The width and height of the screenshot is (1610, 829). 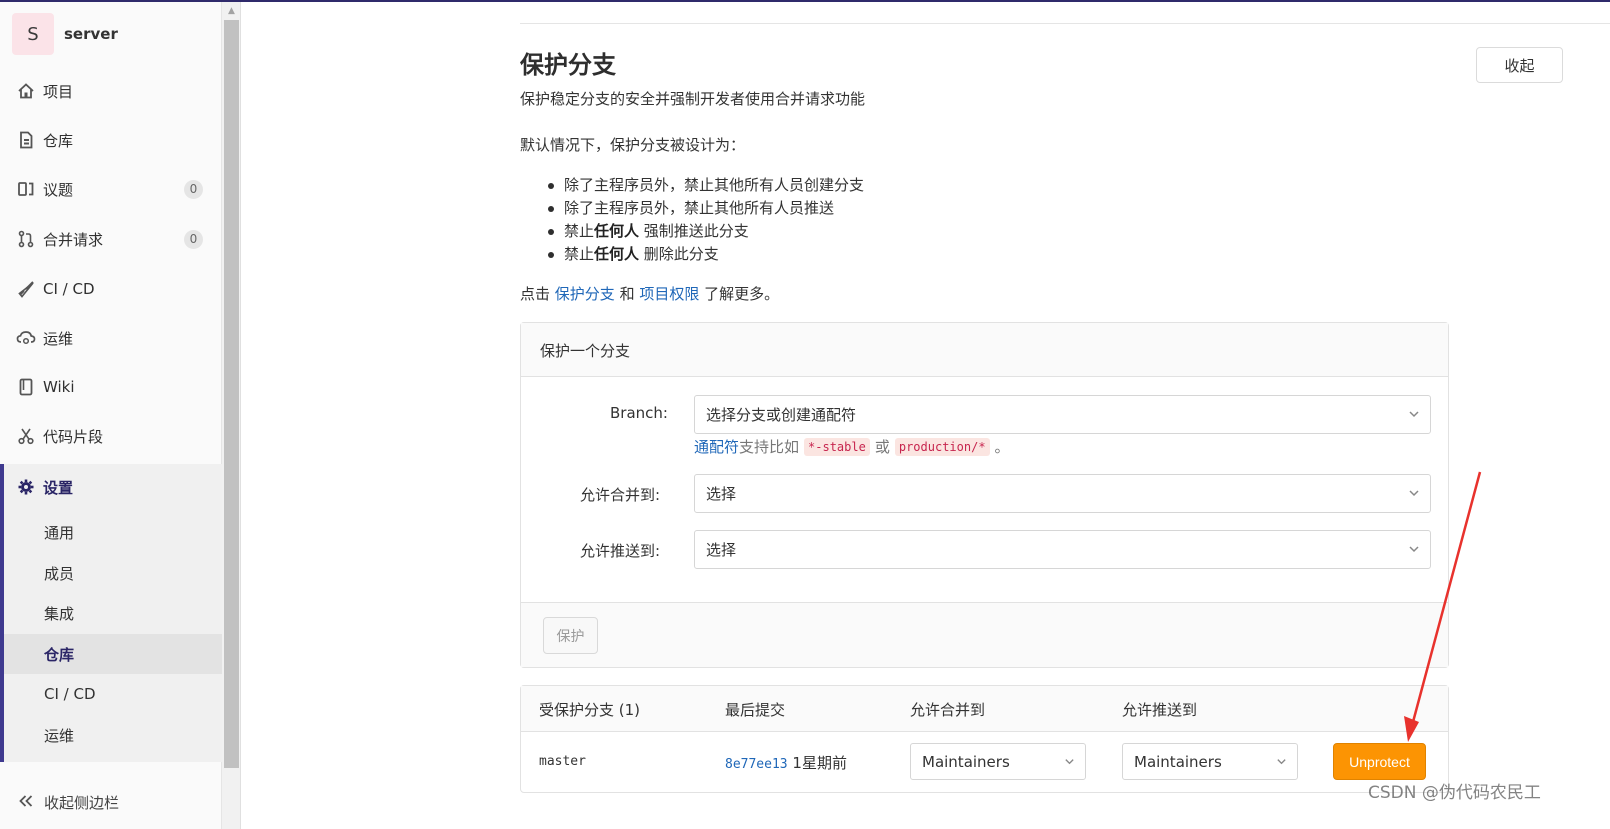 What do you see at coordinates (819, 763) in the screenshot?
I see `commit-time: 1星期前` at bounding box center [819, 763].